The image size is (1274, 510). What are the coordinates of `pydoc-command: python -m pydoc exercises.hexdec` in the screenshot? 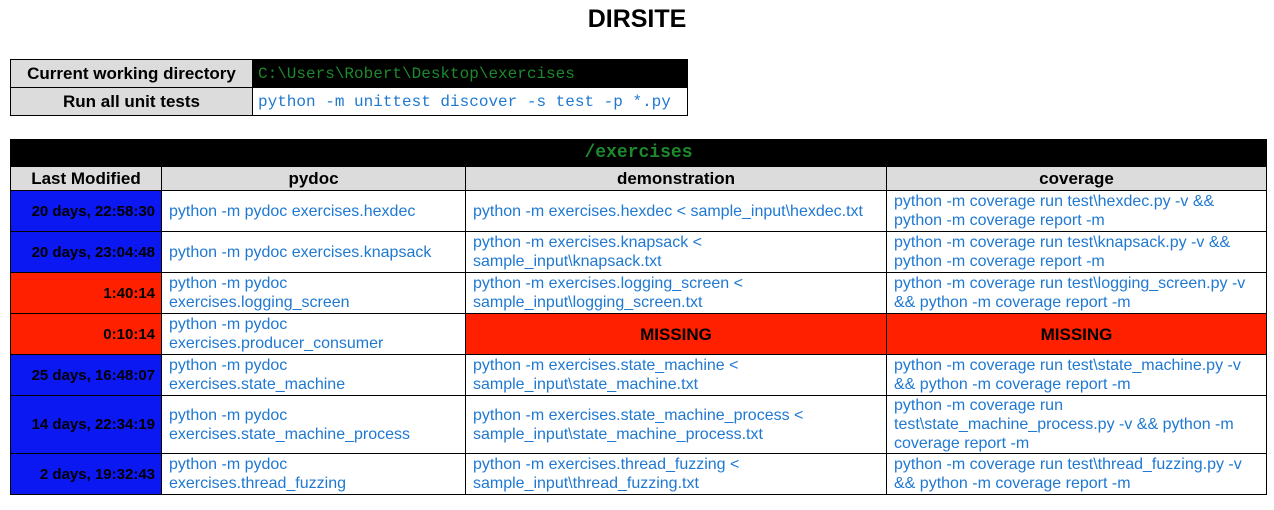 It's located at (313, 211).